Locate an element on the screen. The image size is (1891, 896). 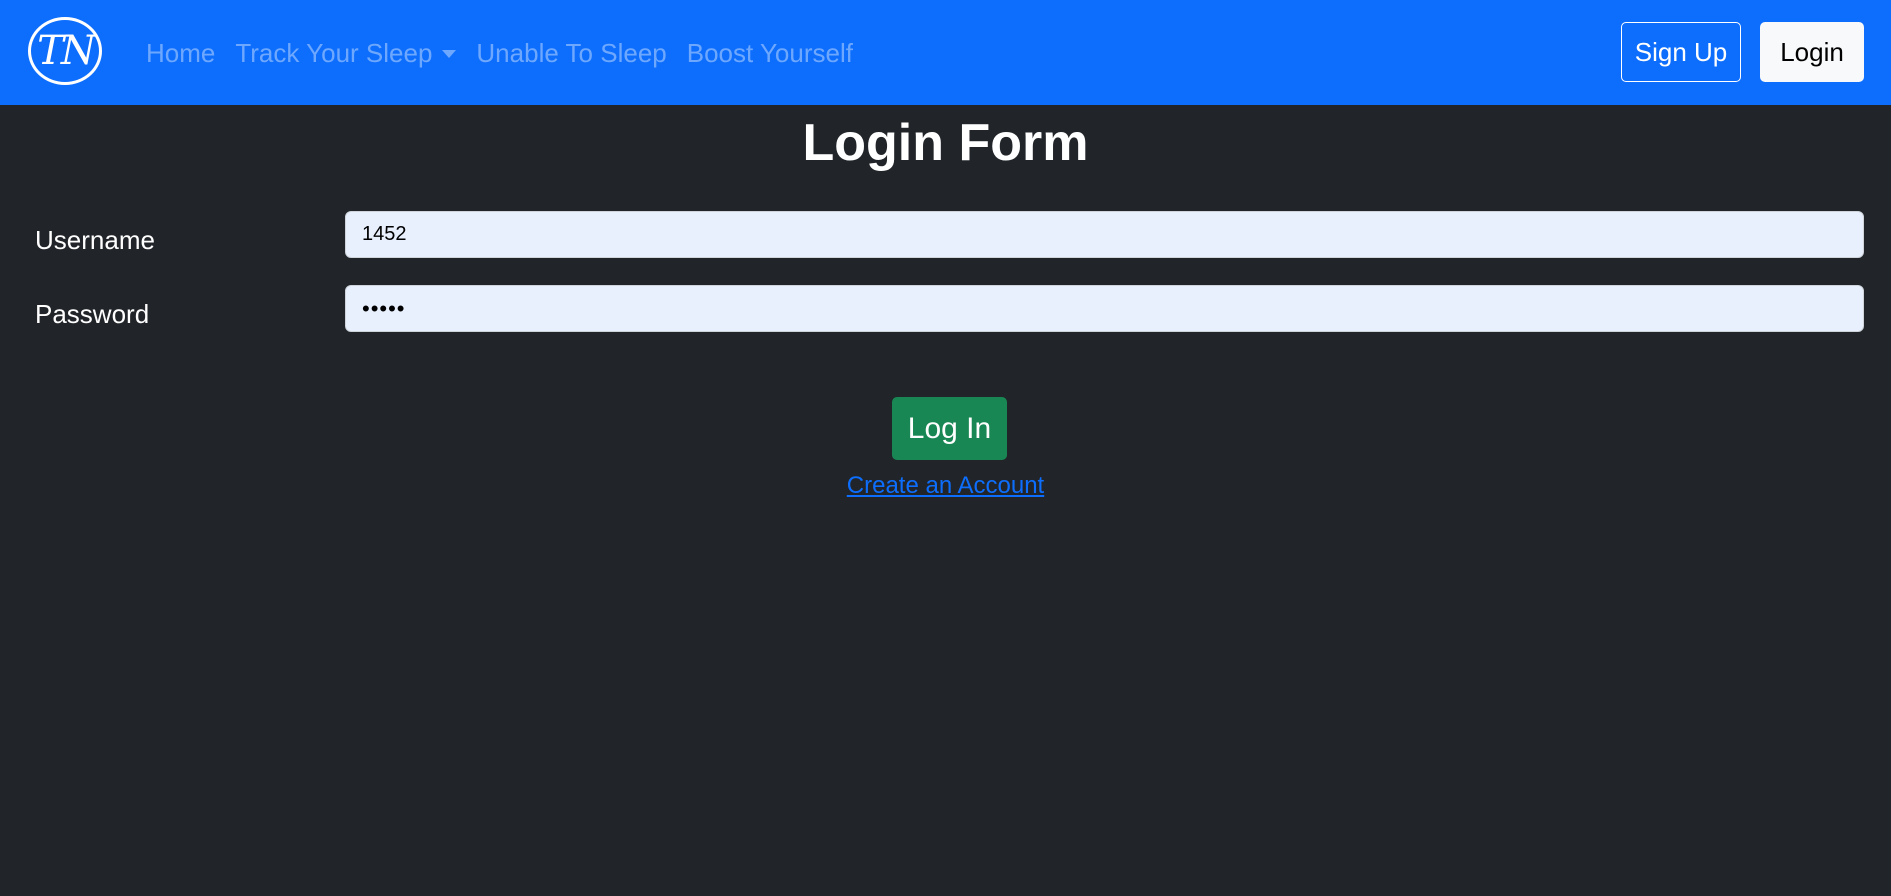
username-label: Username is located at coordinates (95, 240).